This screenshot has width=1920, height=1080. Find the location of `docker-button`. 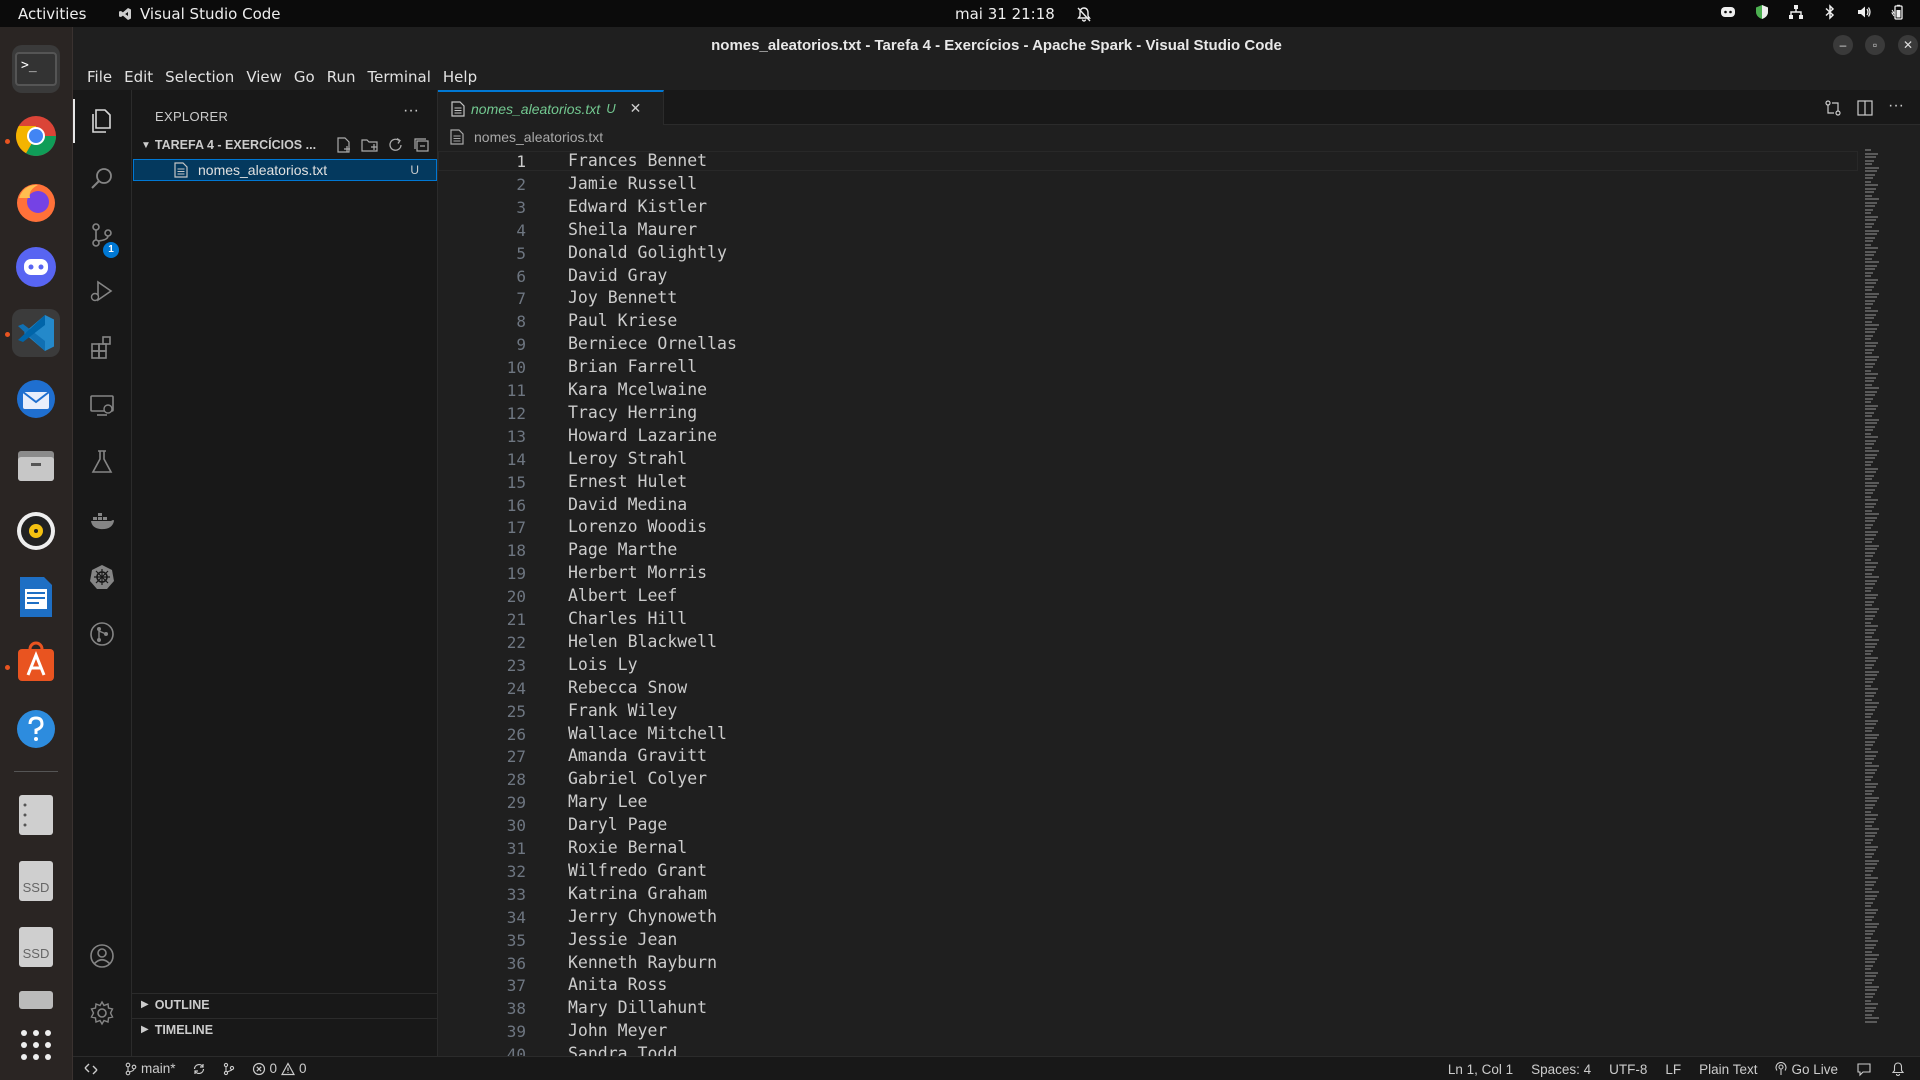

docker-button is located at coordinates (102, 520).